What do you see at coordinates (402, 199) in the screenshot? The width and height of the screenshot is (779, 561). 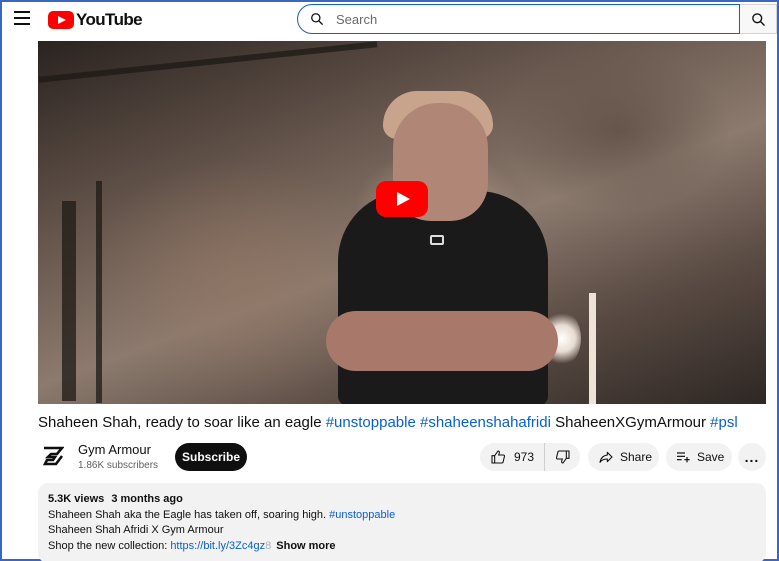 I see `play-button` at bounding box center [402, 199].